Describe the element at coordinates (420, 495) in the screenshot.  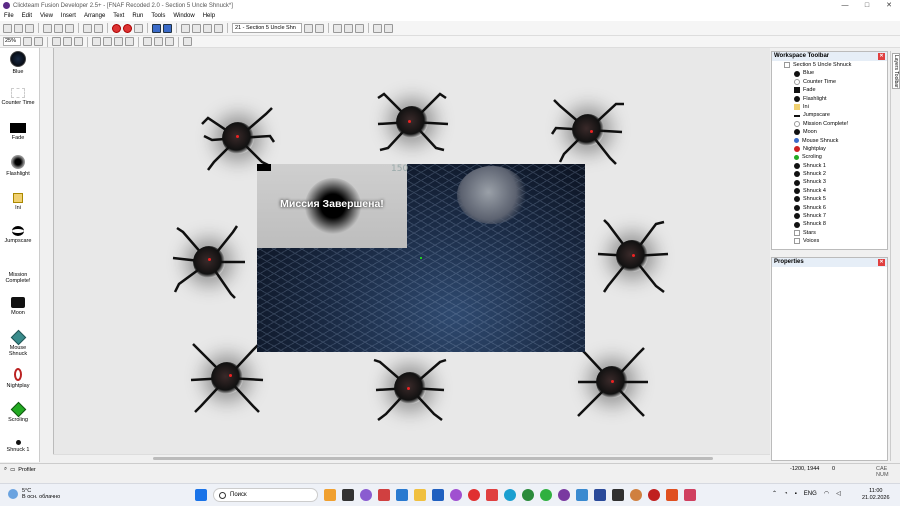
I see `file-explorer-icon` at that location.